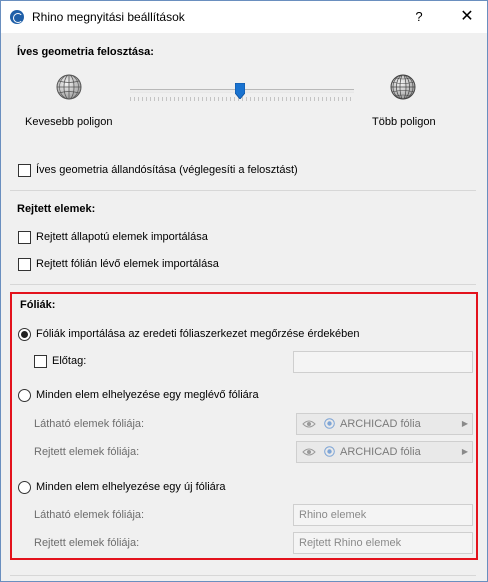 The width and height of the screenshot is (488, 582). I want to click on more-polygon-label: Több poligon, so click(404, 122).